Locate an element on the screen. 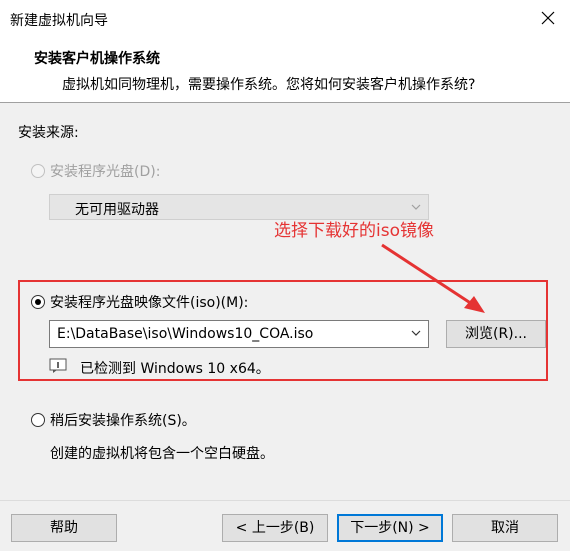 The image size is (570, 551). annotation-text: 选择下载好的iso镜像 is located at coordinates (354, 231).